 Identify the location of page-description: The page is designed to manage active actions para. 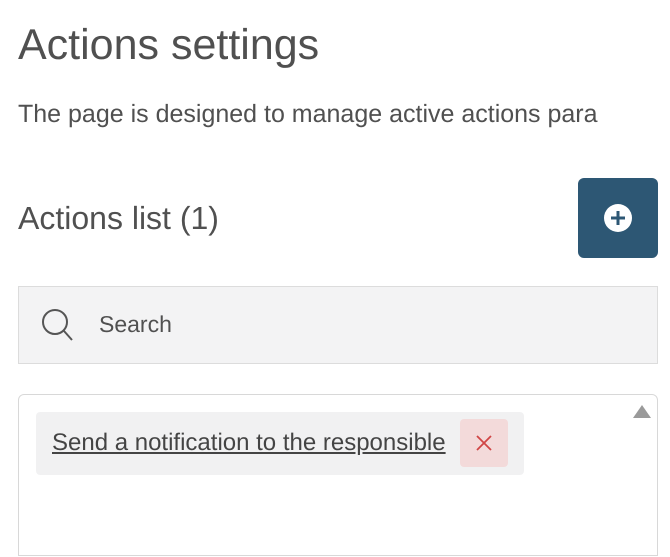
(308, 114).